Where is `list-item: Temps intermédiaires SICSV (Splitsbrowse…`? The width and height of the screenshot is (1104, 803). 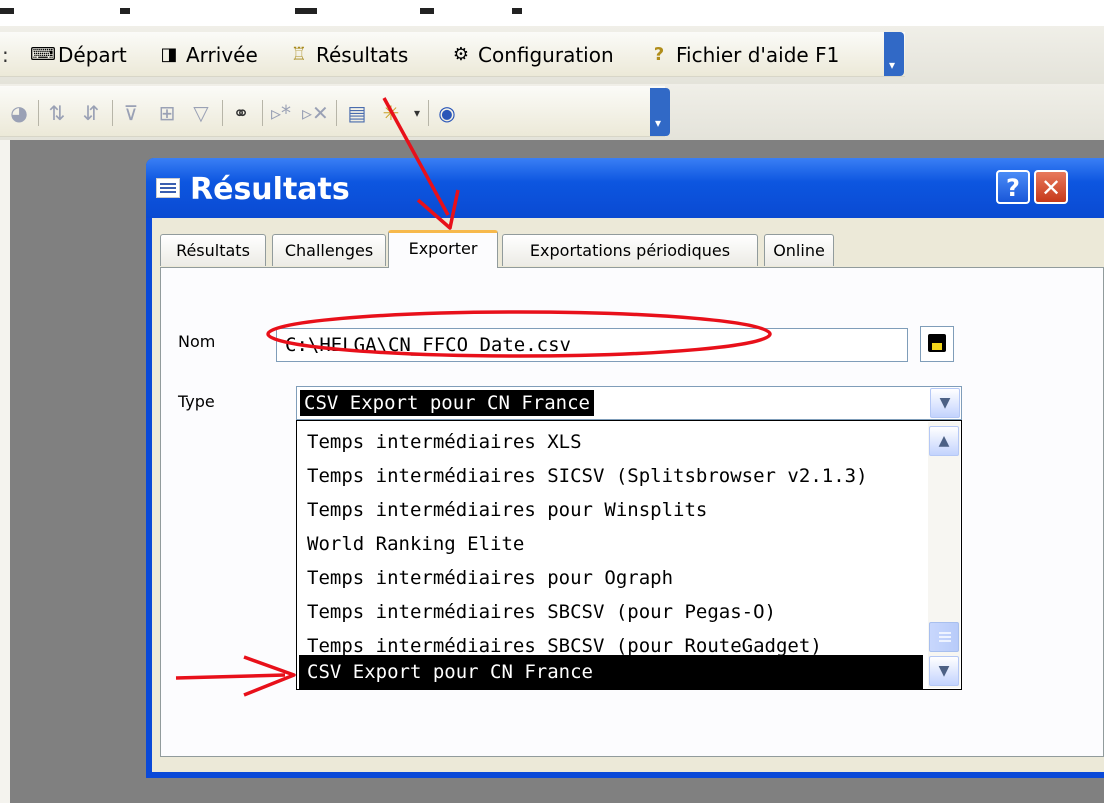
list-item: Temps intermédiaires SICSV (Splitsbrowse… is located at coordinates (611, 476).